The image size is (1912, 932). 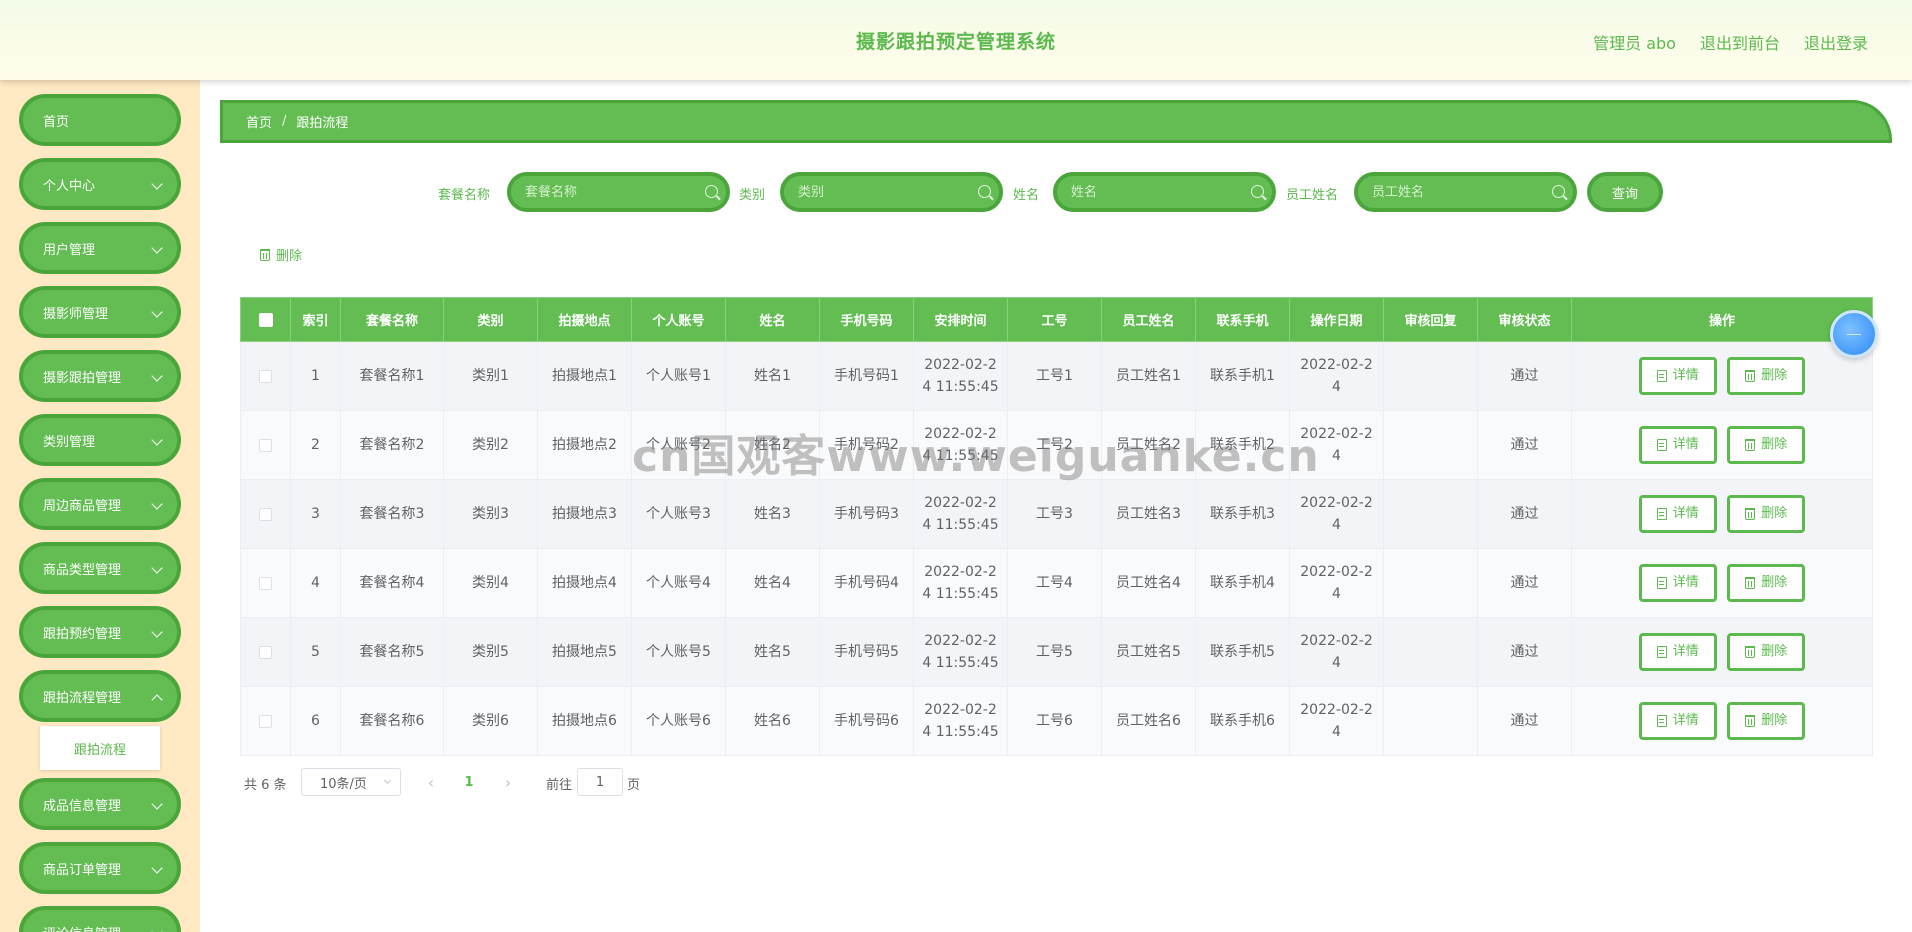 What do you see at coordinates (82, 870) in the screenshot?
I see `sidebar-item-label: 商品订单管理` at bounding box center [82, 870].